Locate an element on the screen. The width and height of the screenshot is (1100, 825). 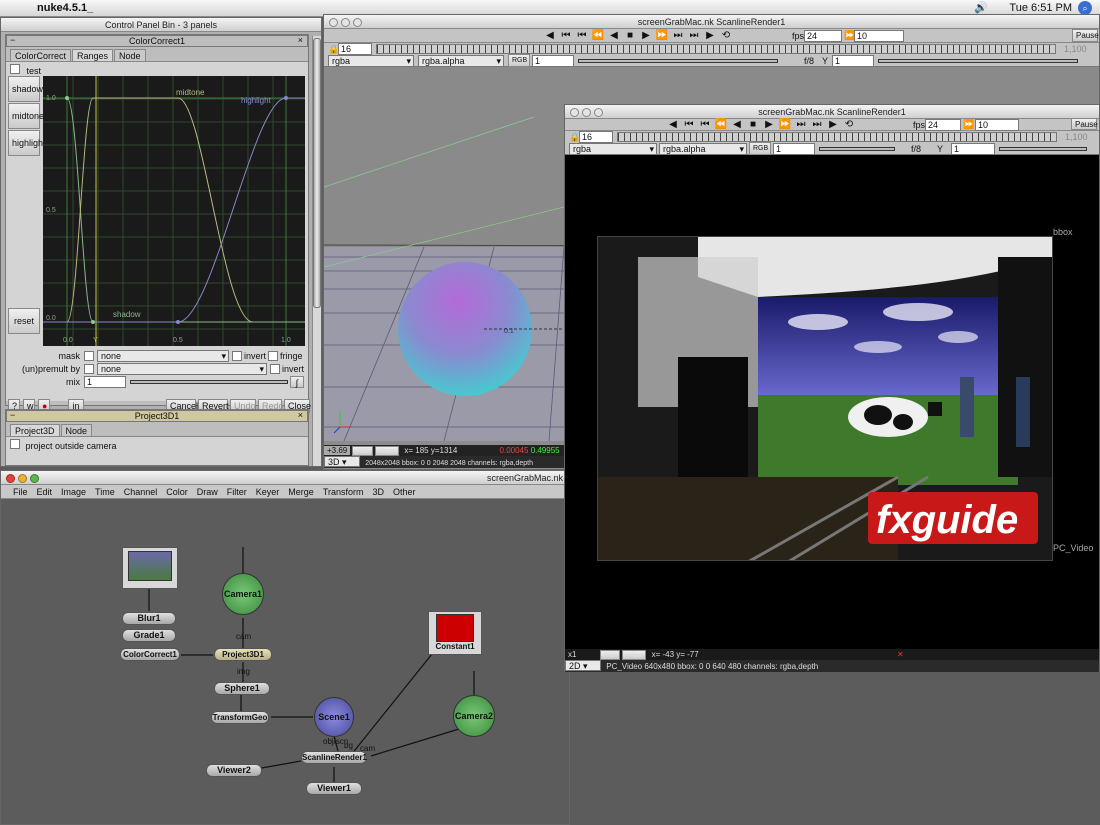
project3d-node: Project3D1 is located at coordinates (243, 654).